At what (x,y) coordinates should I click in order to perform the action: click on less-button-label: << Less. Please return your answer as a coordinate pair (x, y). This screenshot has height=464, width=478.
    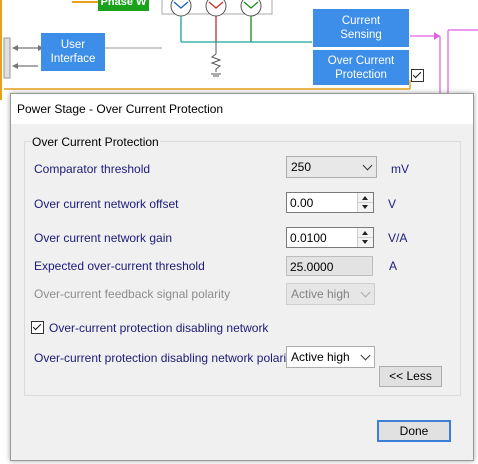
    Looking at the image, I should click on (410, 376).